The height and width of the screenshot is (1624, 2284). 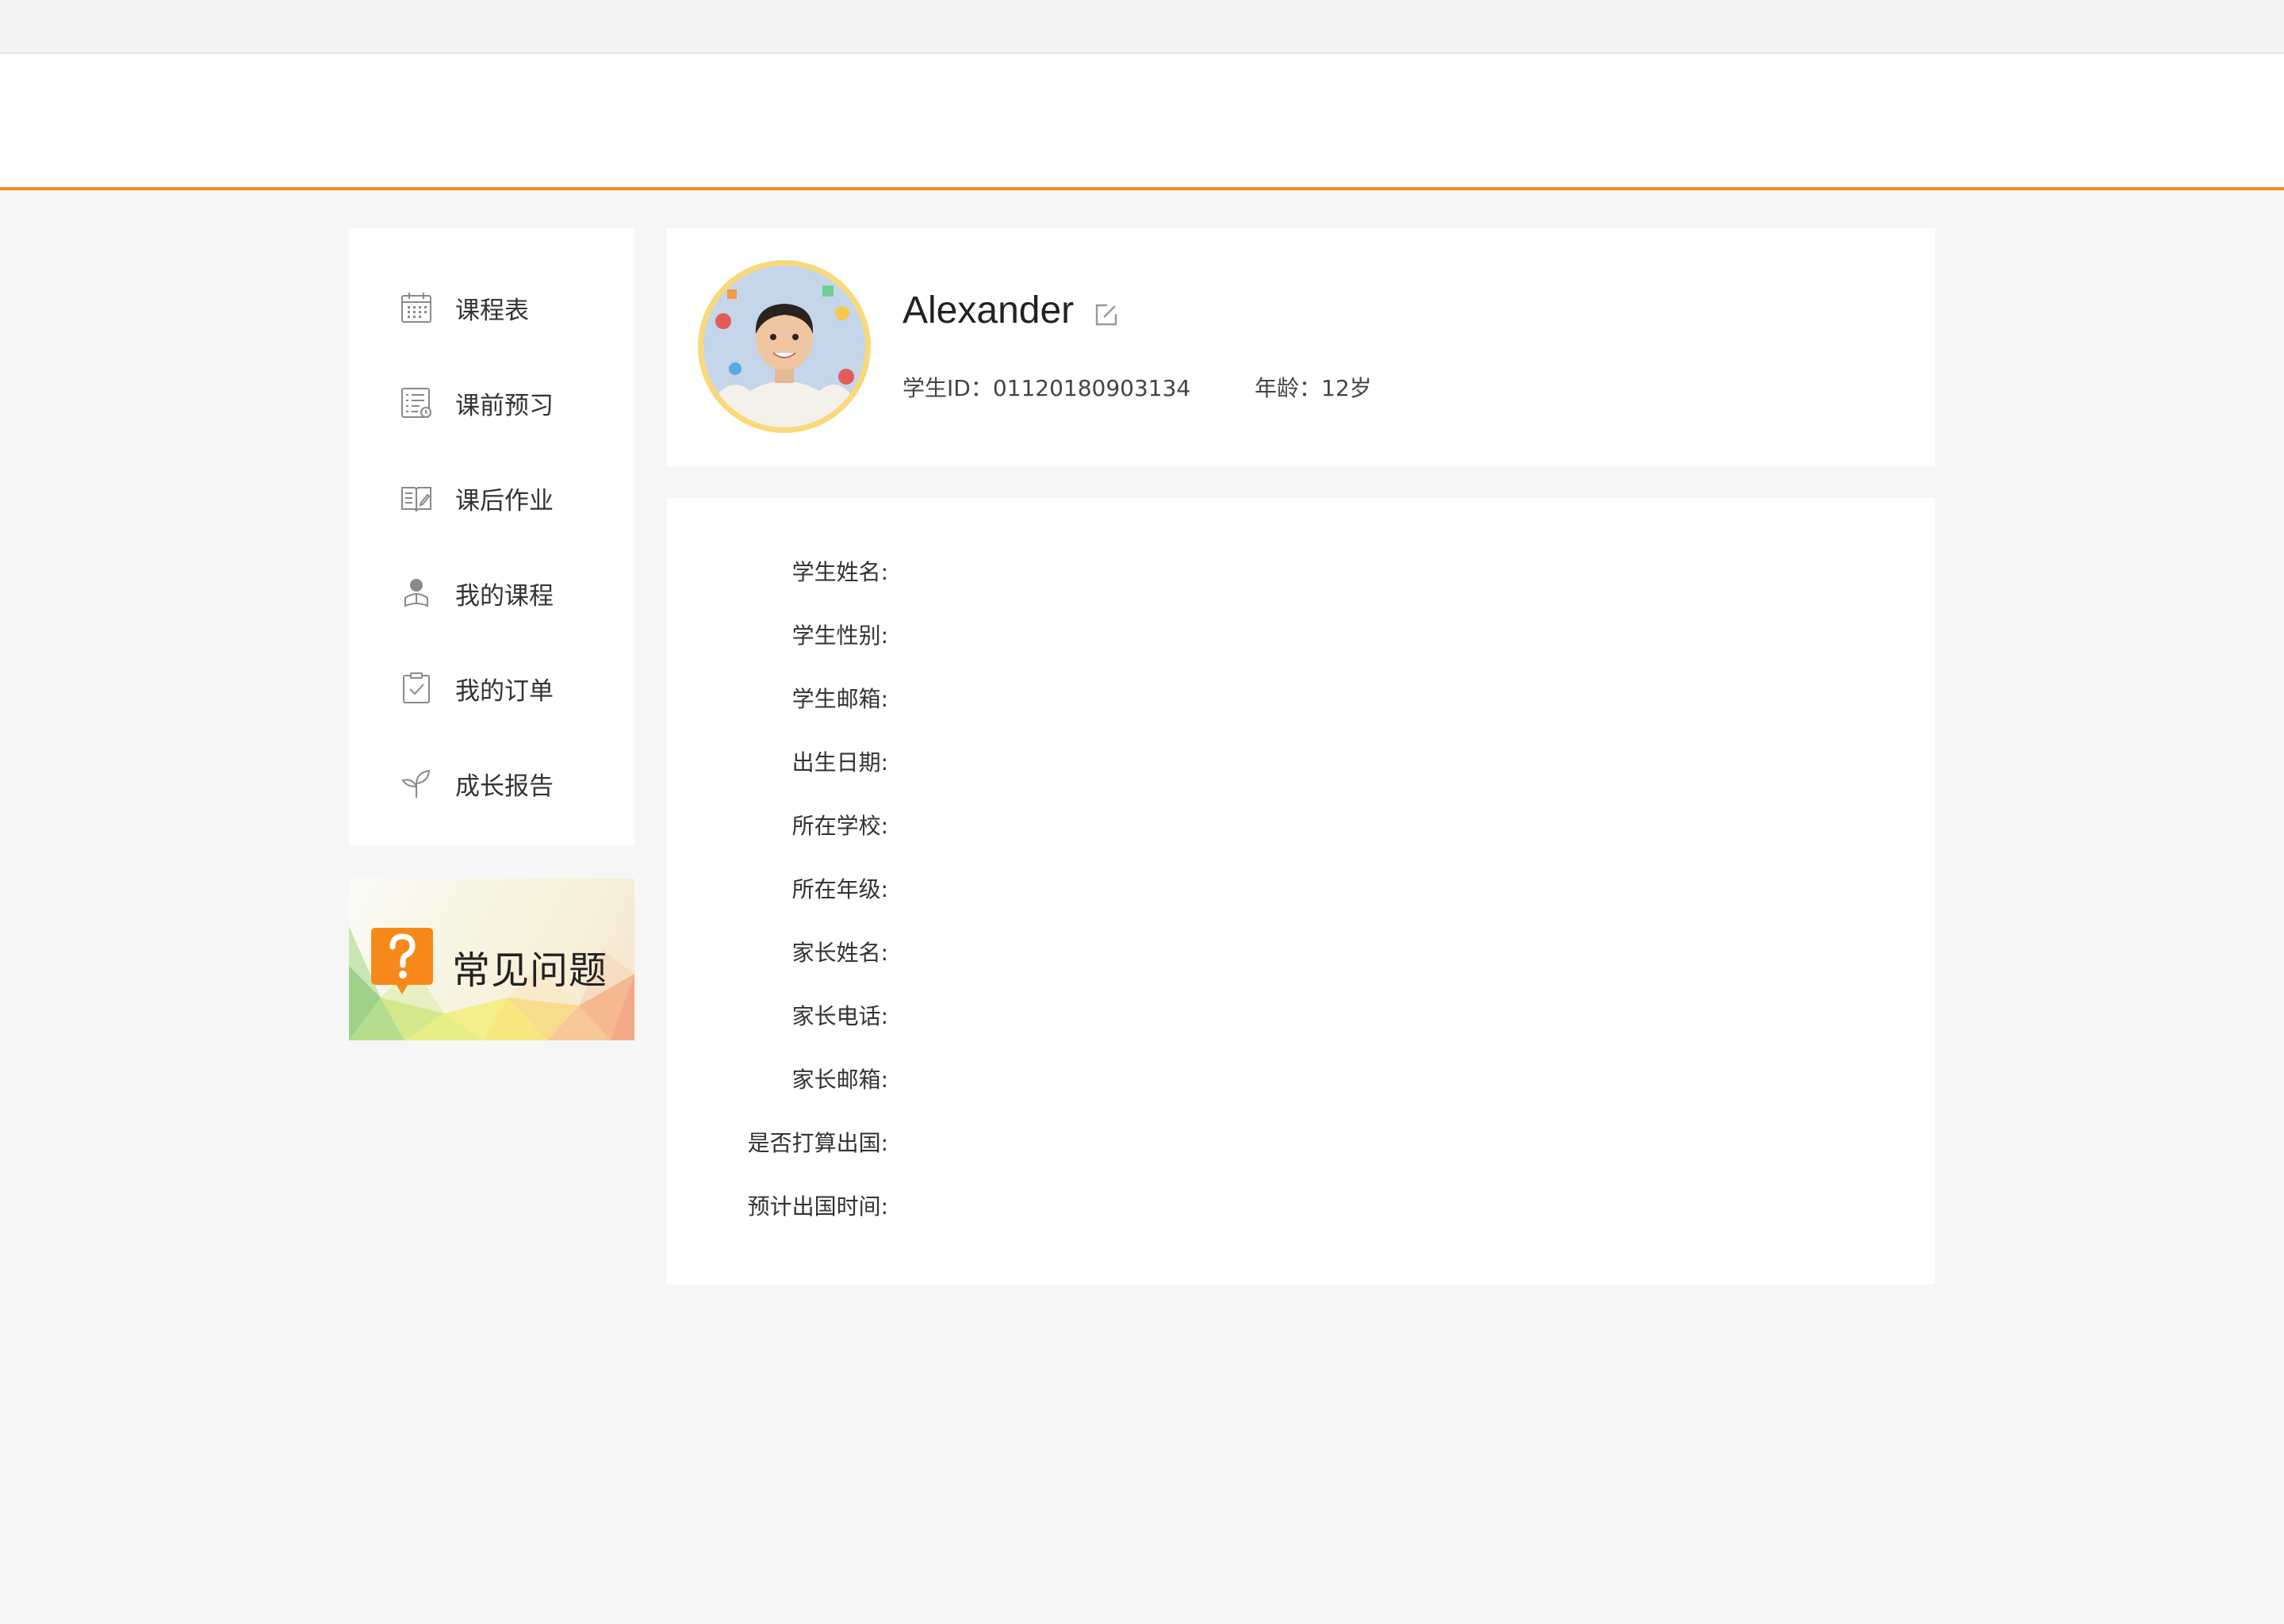 I want to click on field-row-parent-name: 家长姓名:, so click(x=1300, y=952).